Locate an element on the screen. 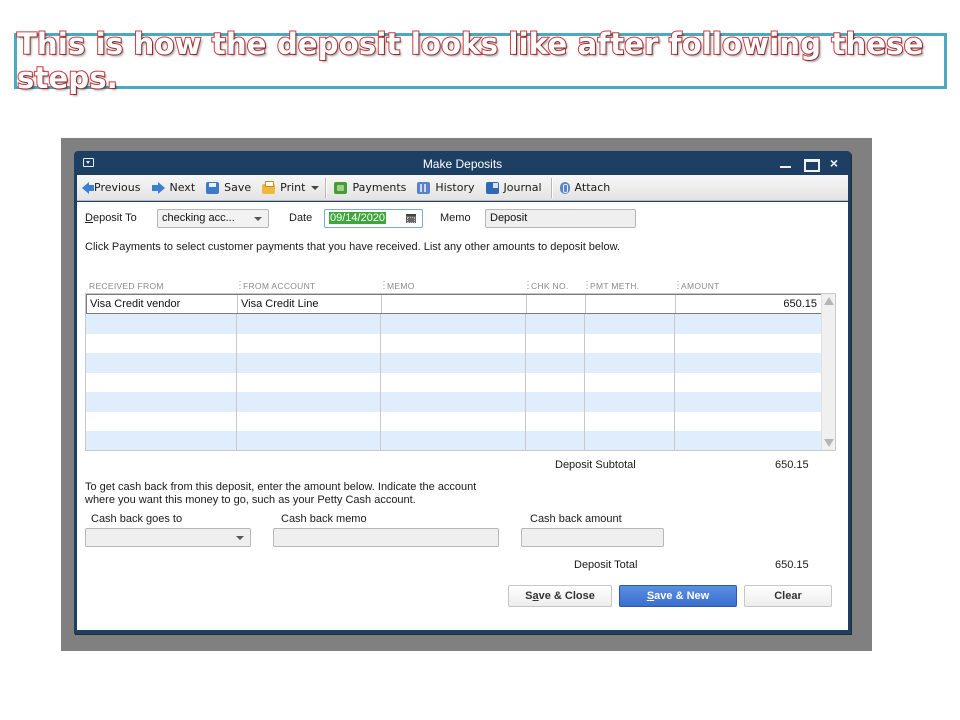  cell-chk-no is located at coordinates (556, 304).